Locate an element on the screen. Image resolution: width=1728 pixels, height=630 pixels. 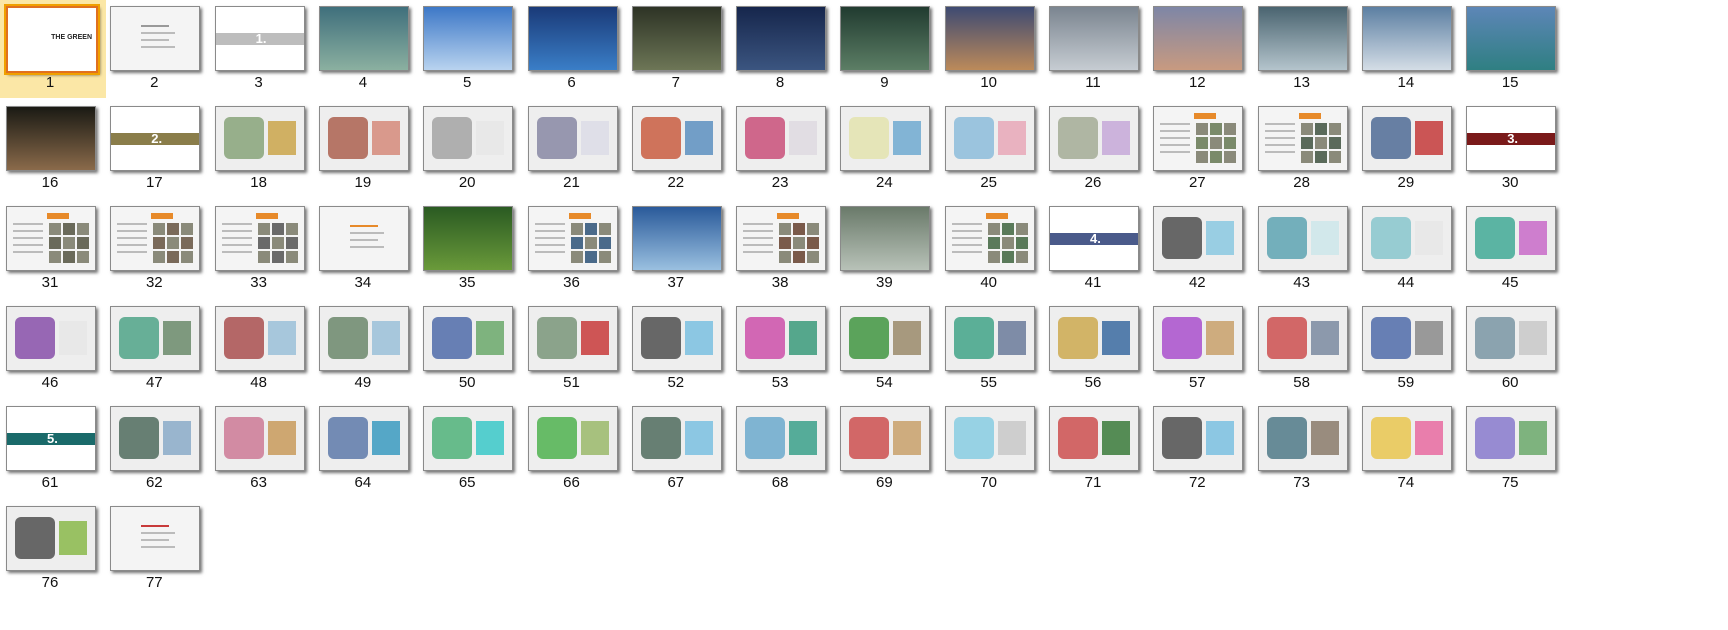
slide-thumbnail-item: 57 is located at coordinates (1199, 349).